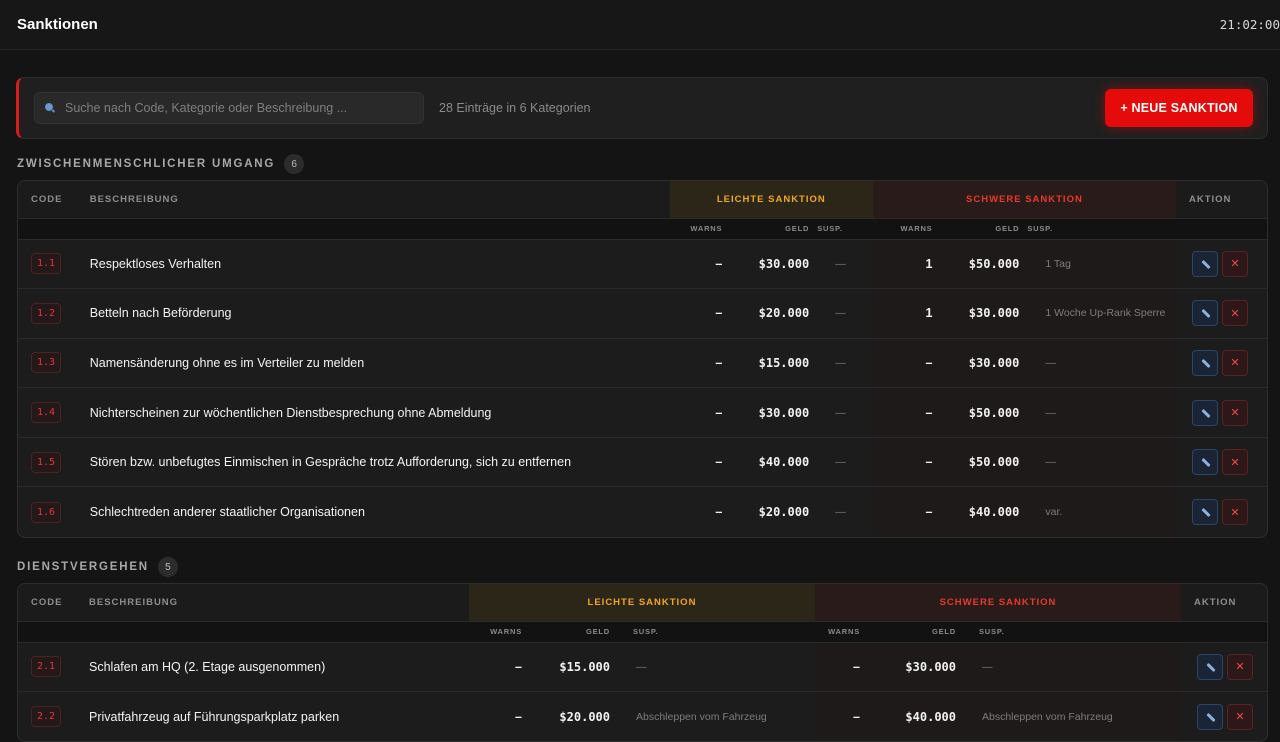 This screenshot has height=742, width=1280. I want to click on section-header: ZWISCHENMENSCHLICHER UMGANG 6, so click(642, 164).